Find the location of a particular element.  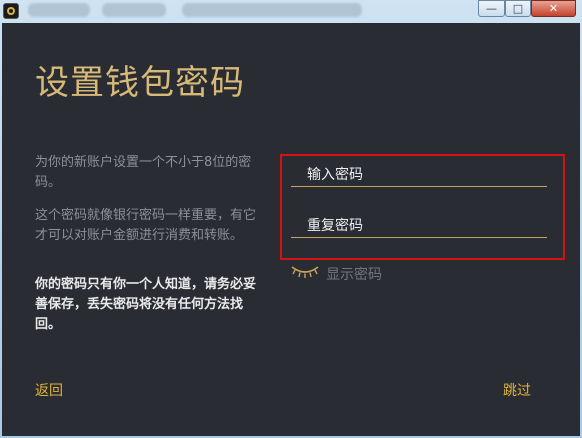

page-title: 设置钱包密码 is located at coordinates (140, 83).